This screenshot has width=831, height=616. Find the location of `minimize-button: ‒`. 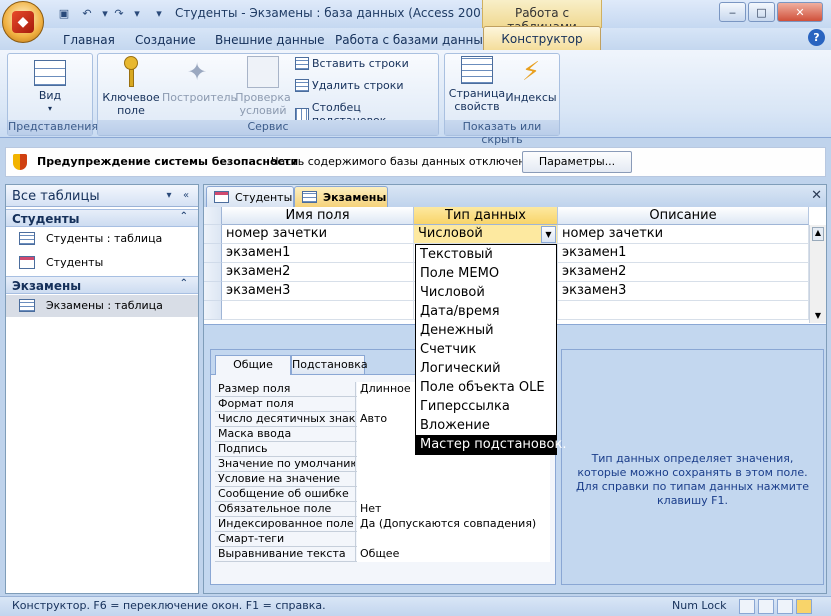

minimize-button: ‒ is located at coordinates (732, 12).